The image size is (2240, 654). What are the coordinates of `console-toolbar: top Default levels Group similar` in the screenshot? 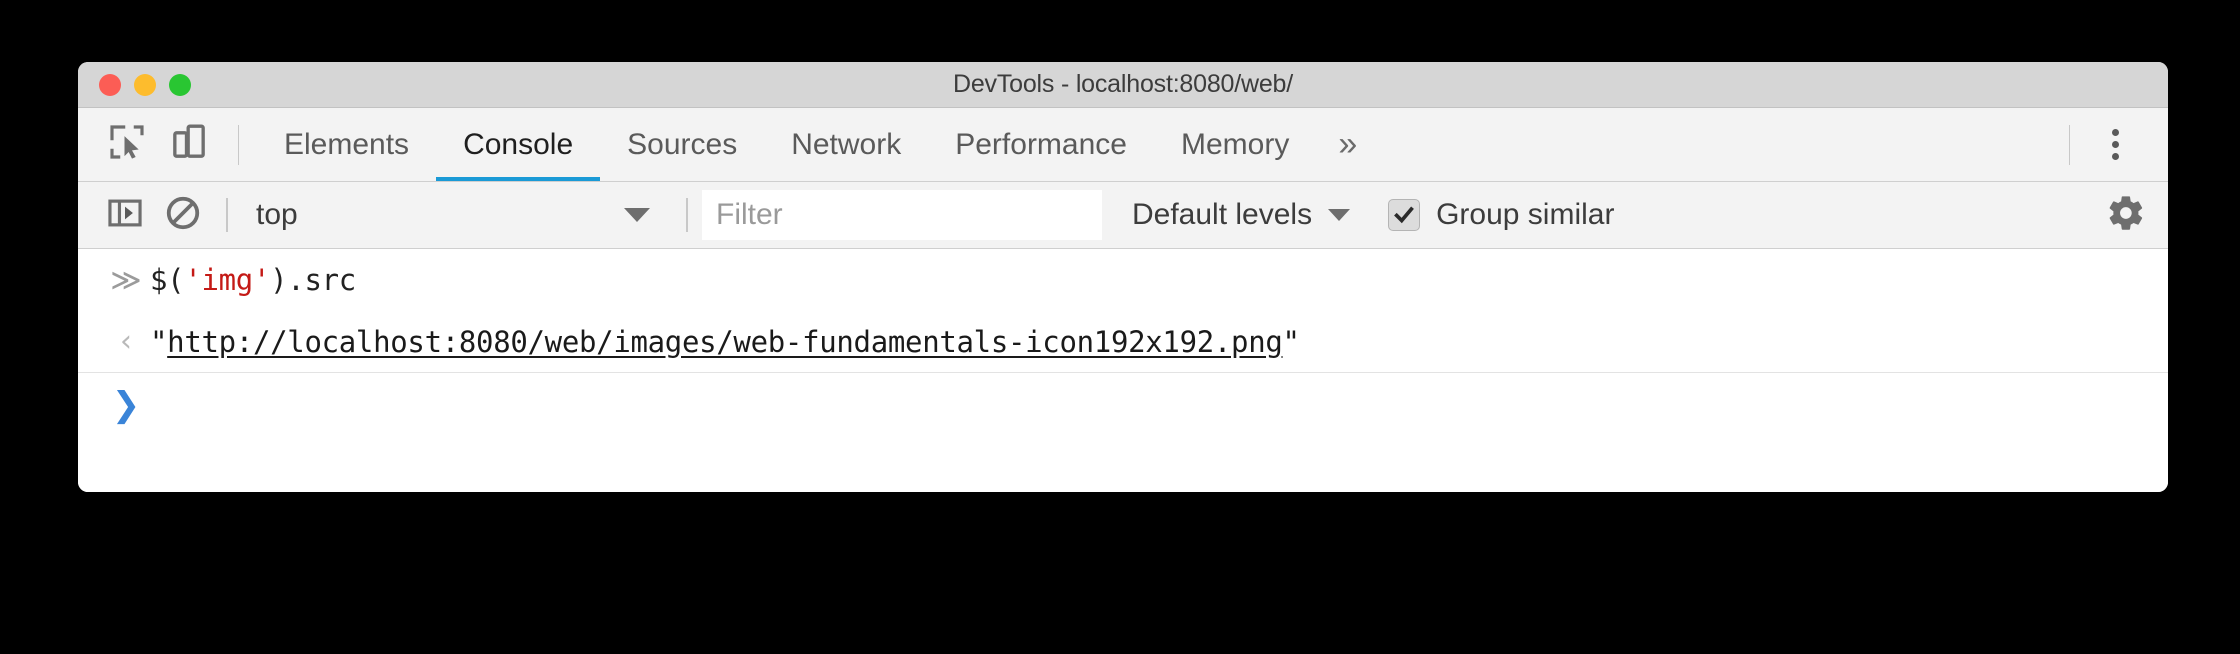 It's located at (1123, 215).